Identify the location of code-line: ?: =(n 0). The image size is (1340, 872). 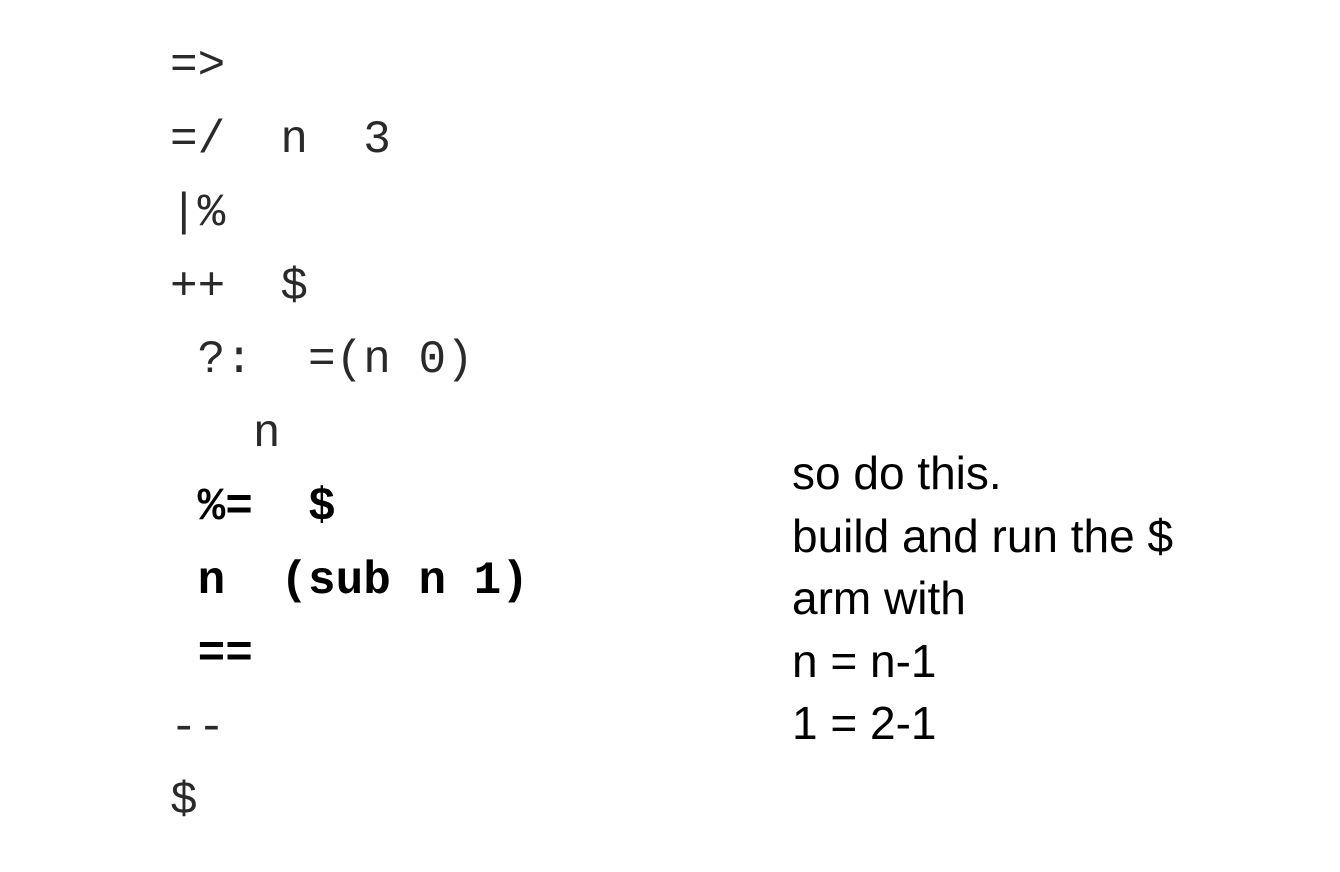
(322, 360).